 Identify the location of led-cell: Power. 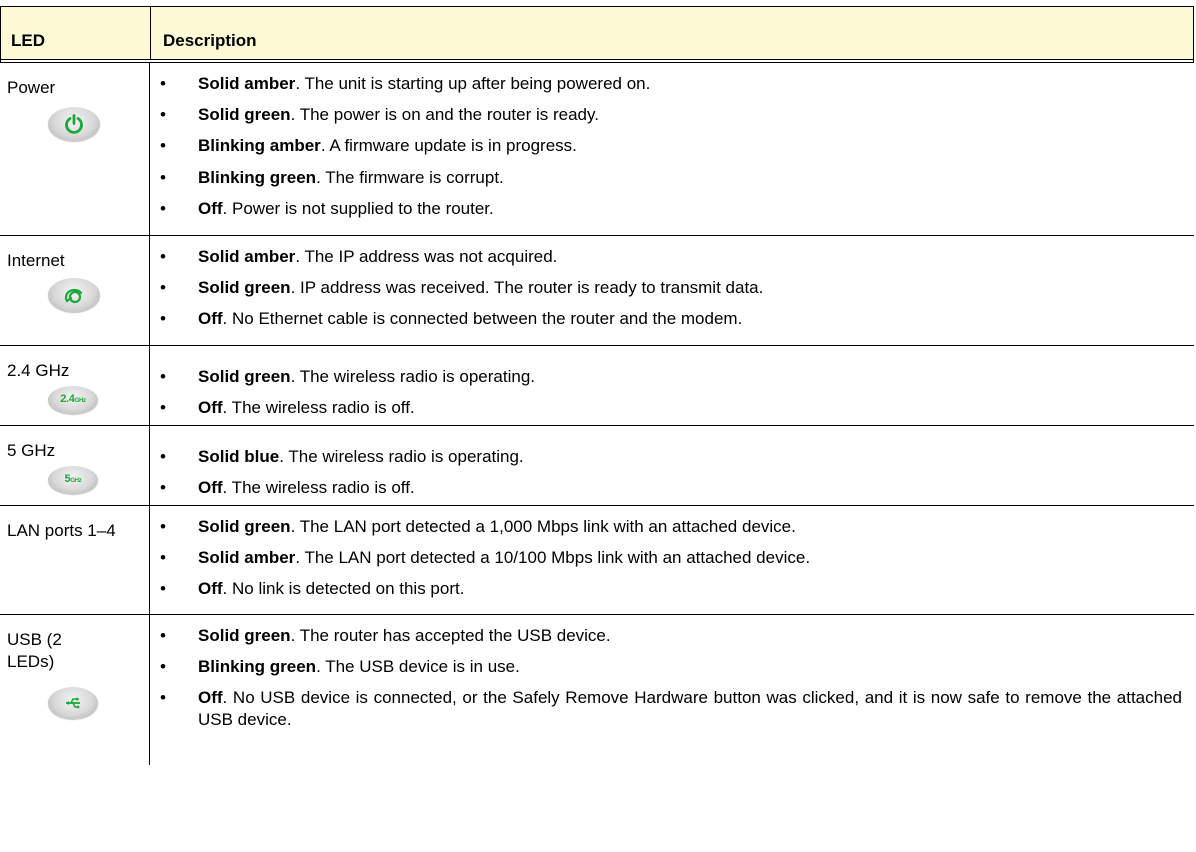
(75, 149).